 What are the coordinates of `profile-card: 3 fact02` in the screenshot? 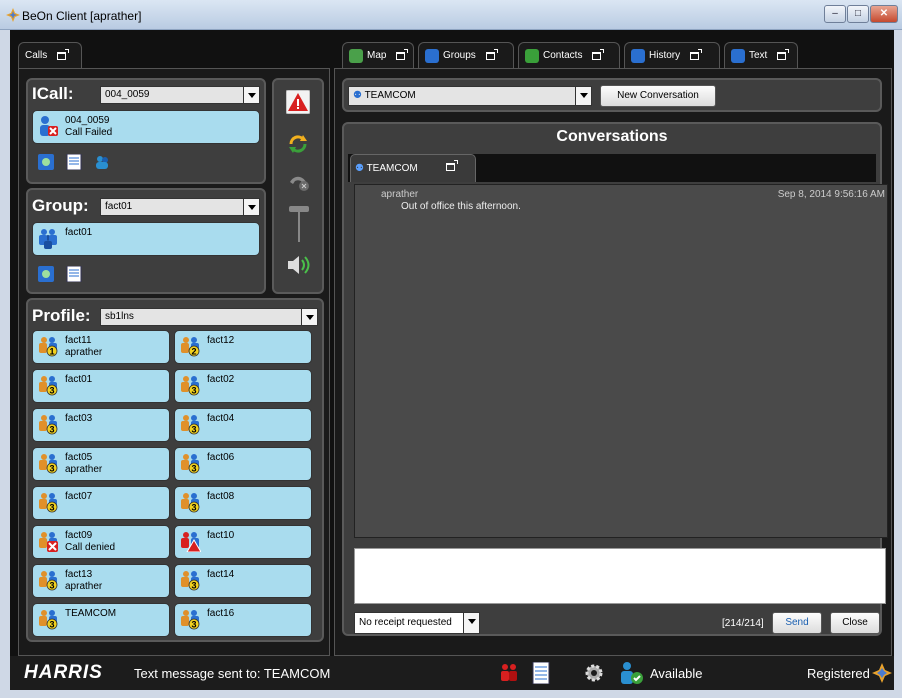 It's located at (243, 386).